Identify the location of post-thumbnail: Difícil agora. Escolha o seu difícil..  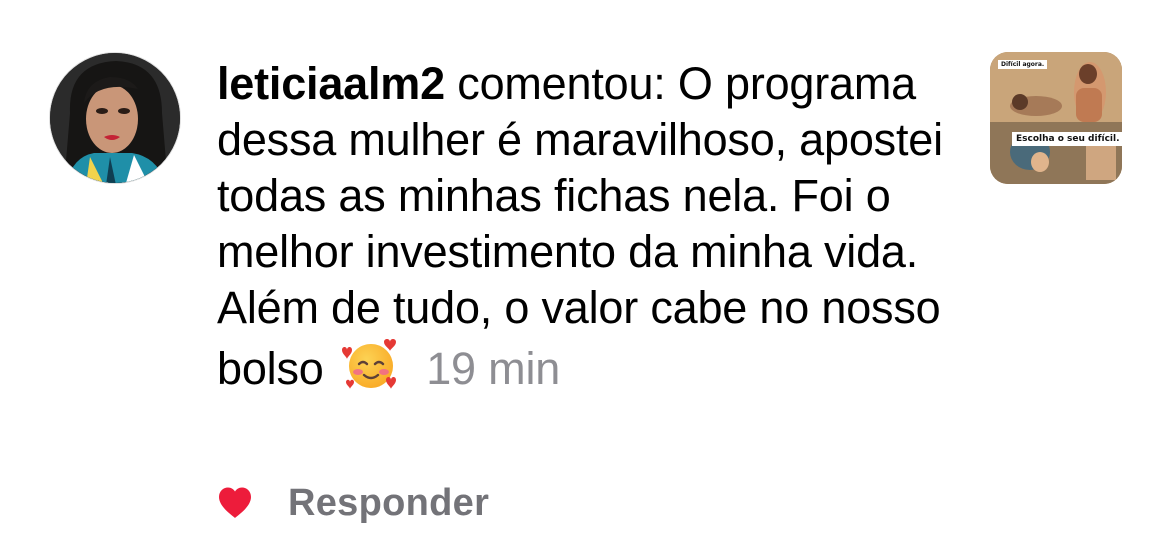
(1056, 118).